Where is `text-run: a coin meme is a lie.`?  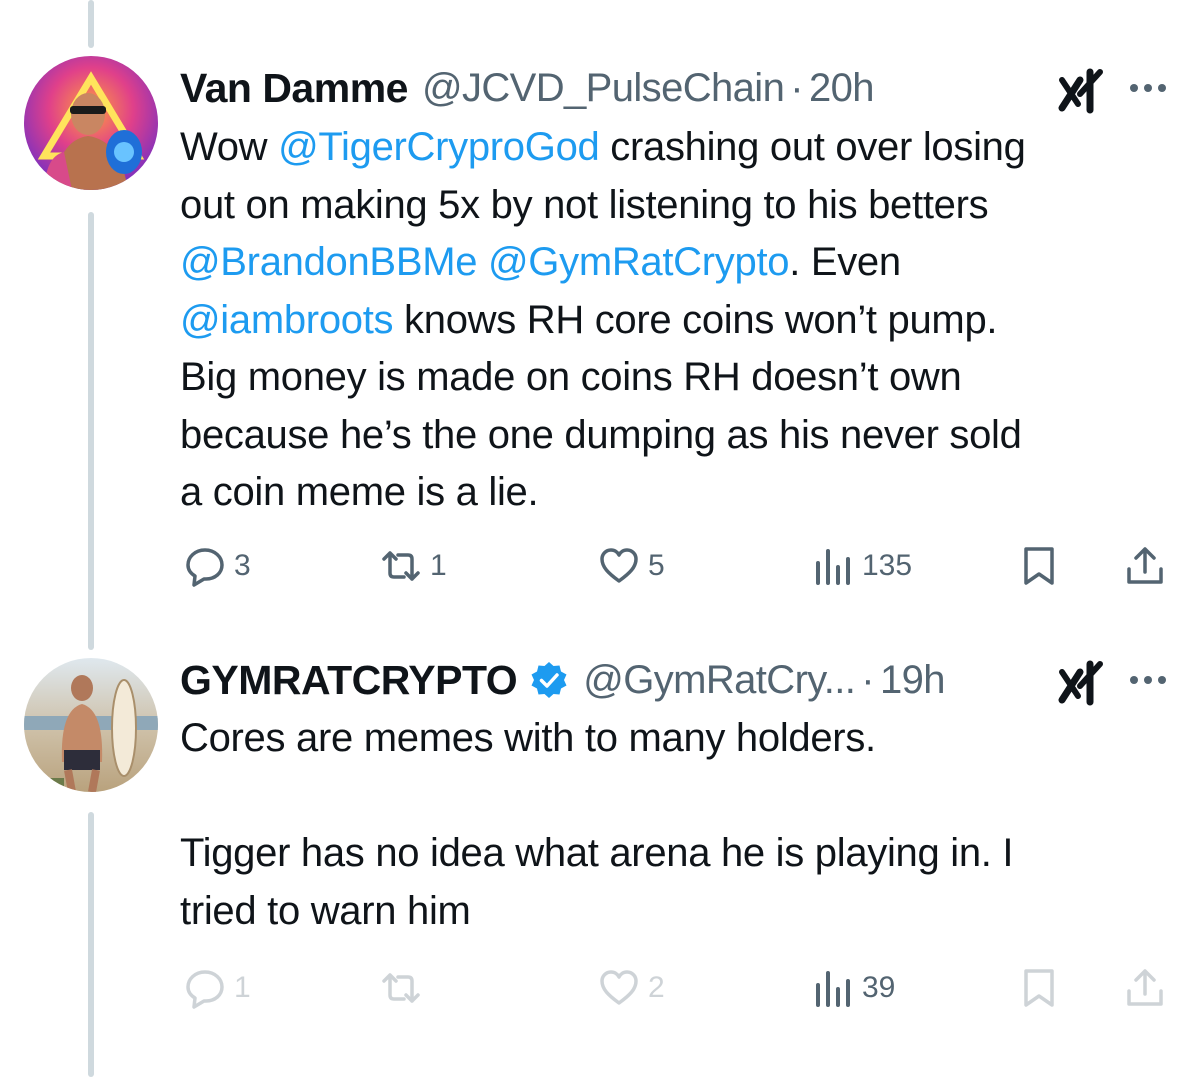 text-run: a coin meme is a lie. is located at coordinates (359, 492).